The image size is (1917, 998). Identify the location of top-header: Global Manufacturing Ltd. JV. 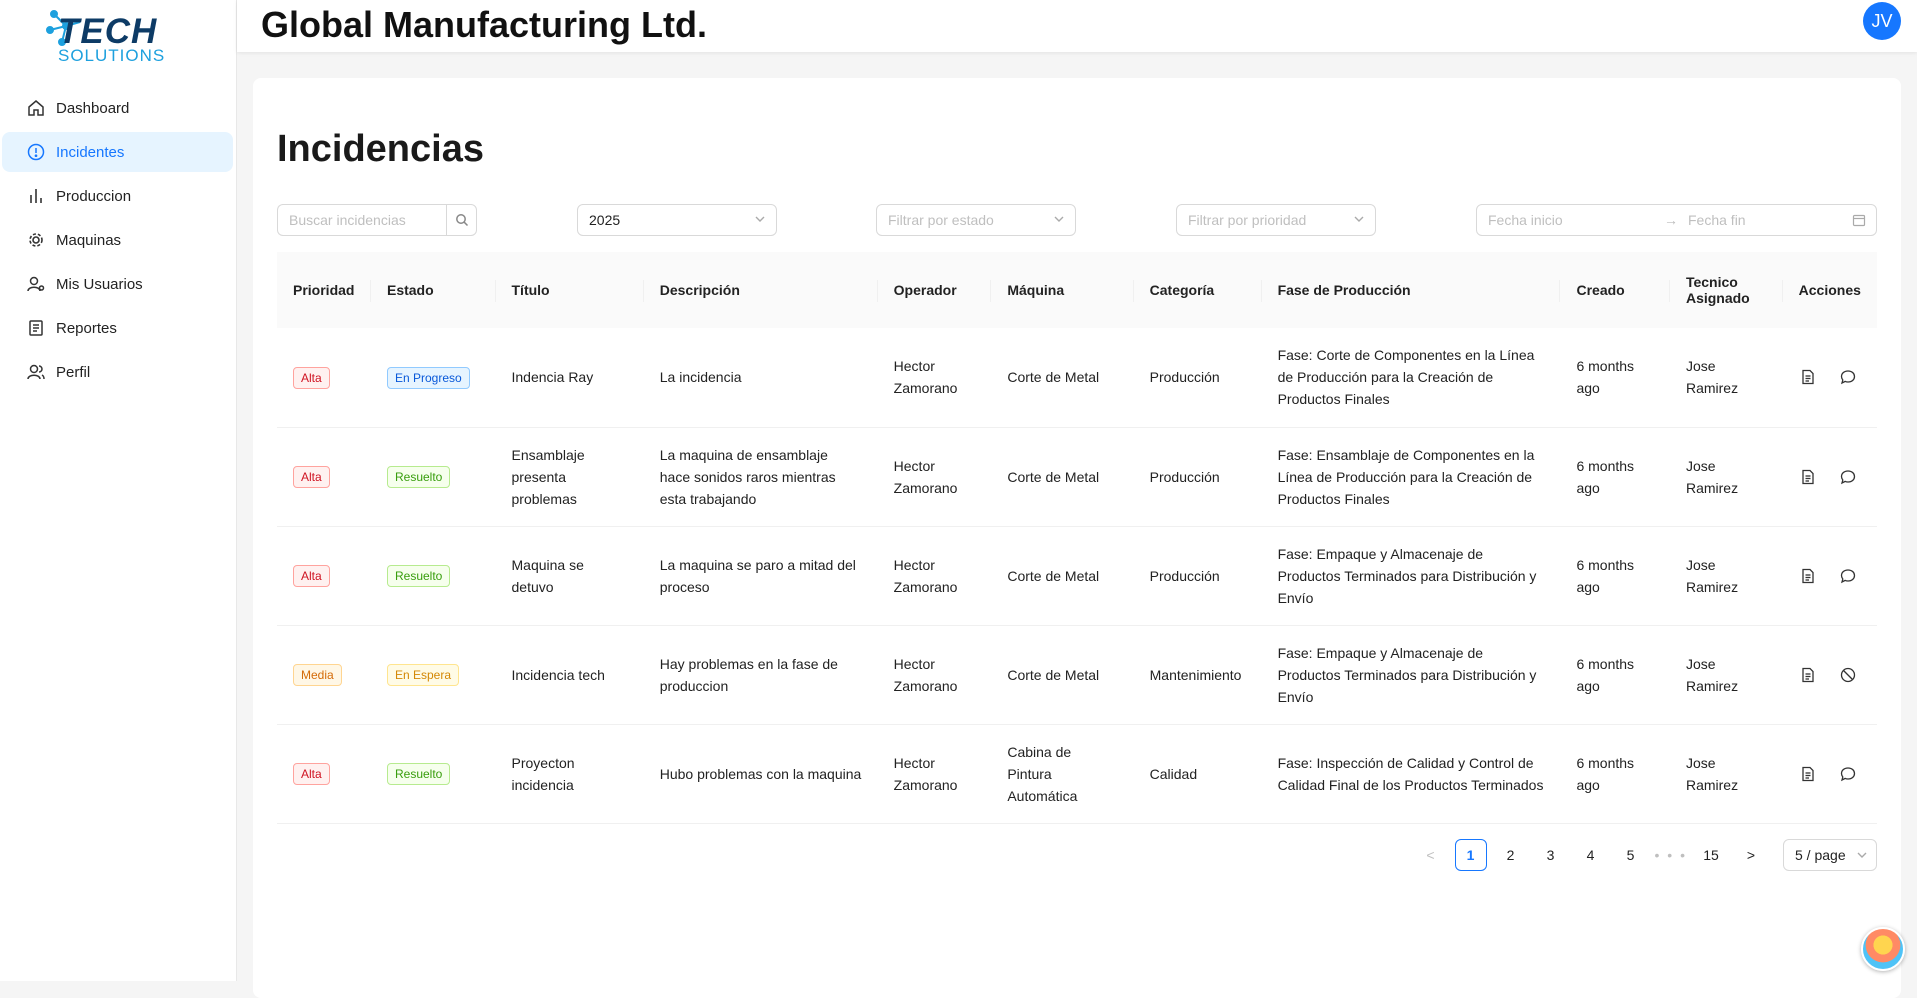
(1077, 26).